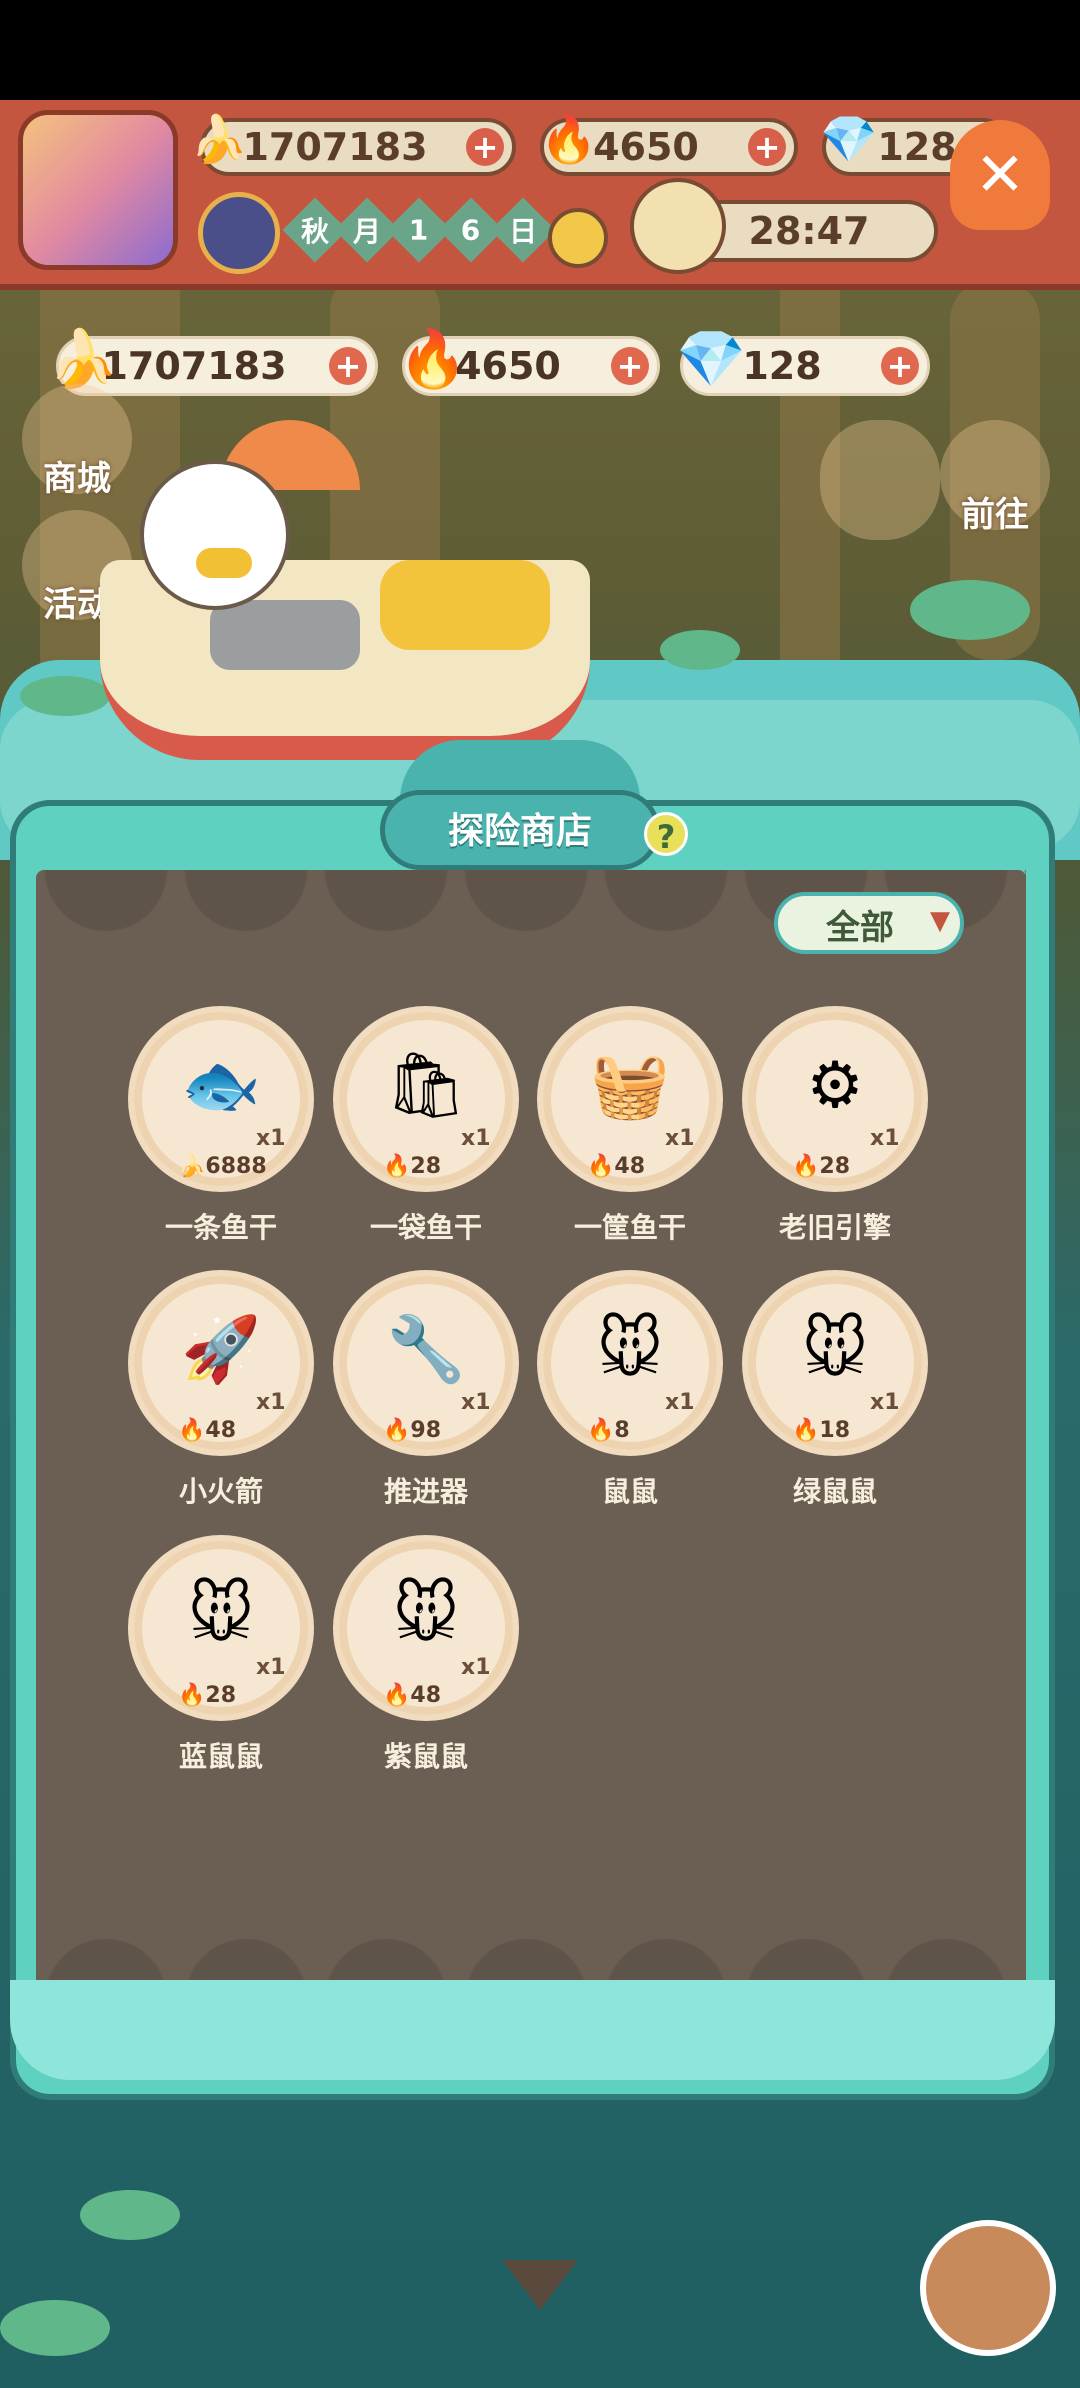 The height and width of the screenshot is (2388, 1080). Describe the element at coordinates (223, 1125) in the screenshot. I see `shop-item: 🐟 x1 🍌6888 一条鱼干` at that location.